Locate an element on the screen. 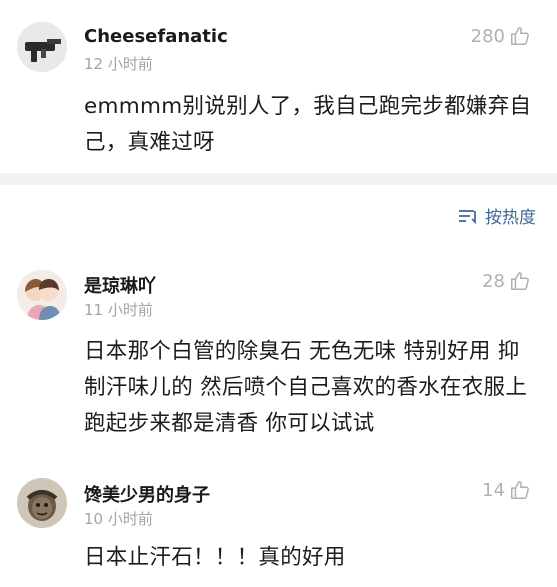 This screenshot has width=557, height=587. like-count: 14 is located at coordinates (493, 490).